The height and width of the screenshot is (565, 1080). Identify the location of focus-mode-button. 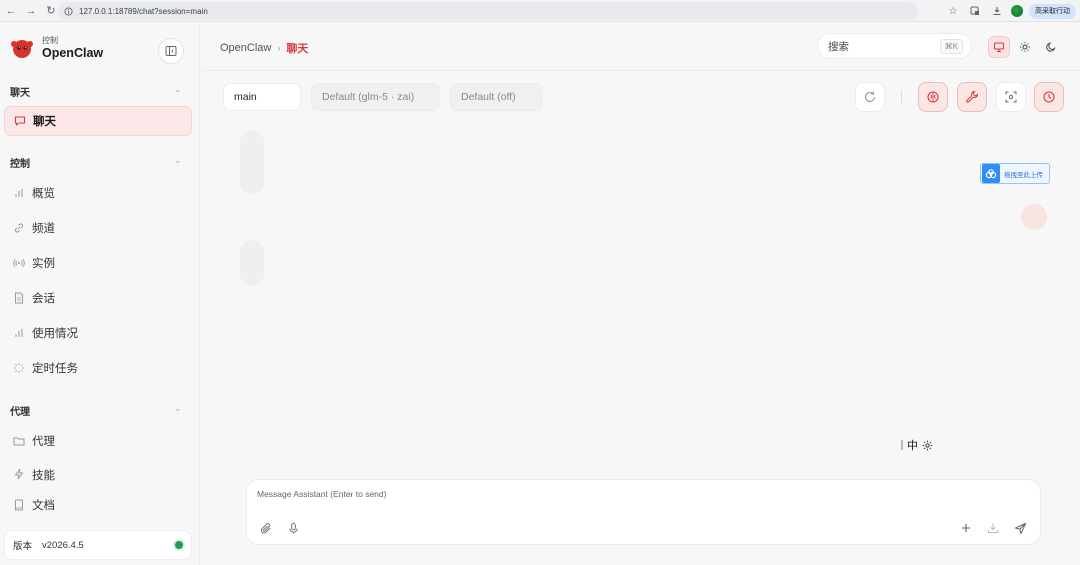
(1011, 97).